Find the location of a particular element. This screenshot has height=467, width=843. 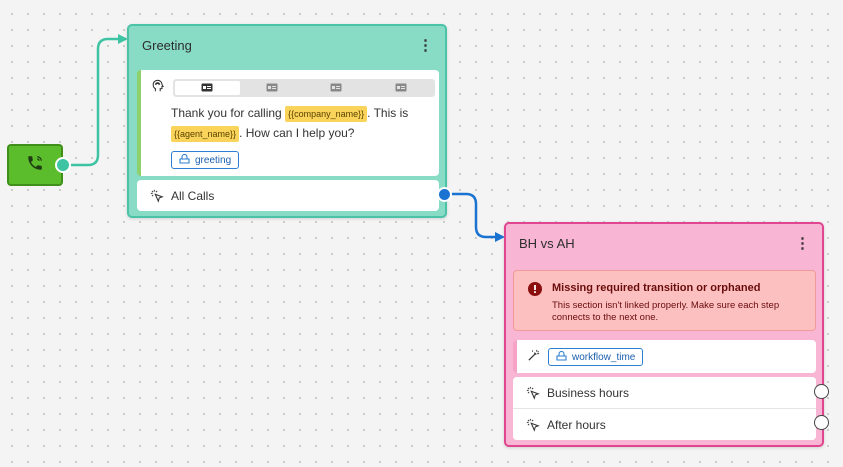

variable-agent-name: {{agent_name}} is located at coordinates (205, 134).